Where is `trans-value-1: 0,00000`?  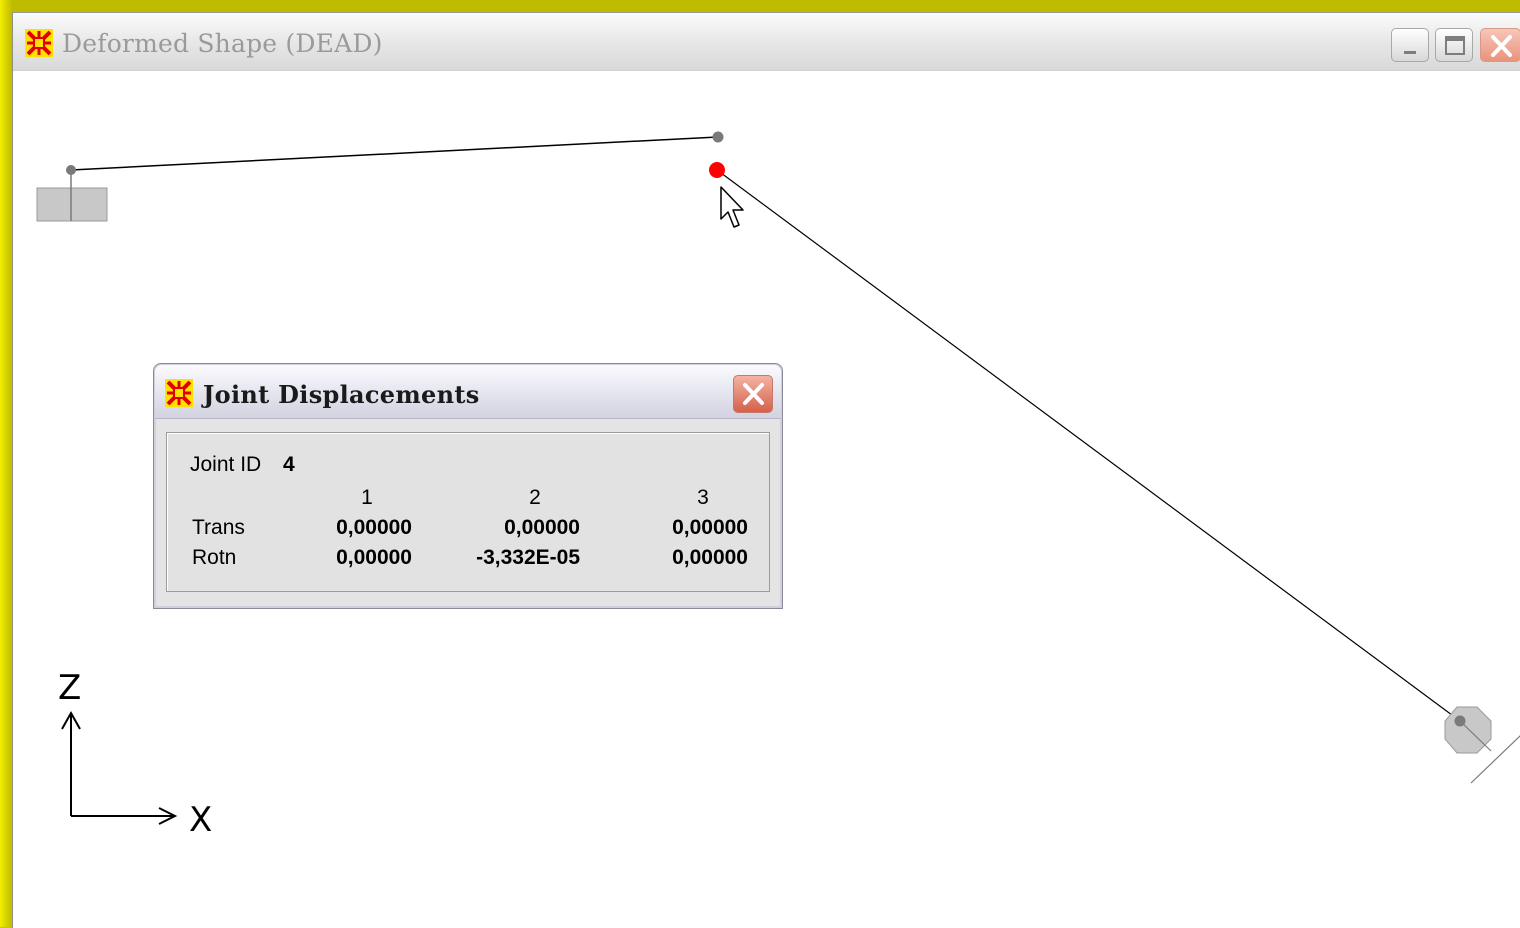 trans-value-1: 0,00000 is located at coordinates (374, 527).